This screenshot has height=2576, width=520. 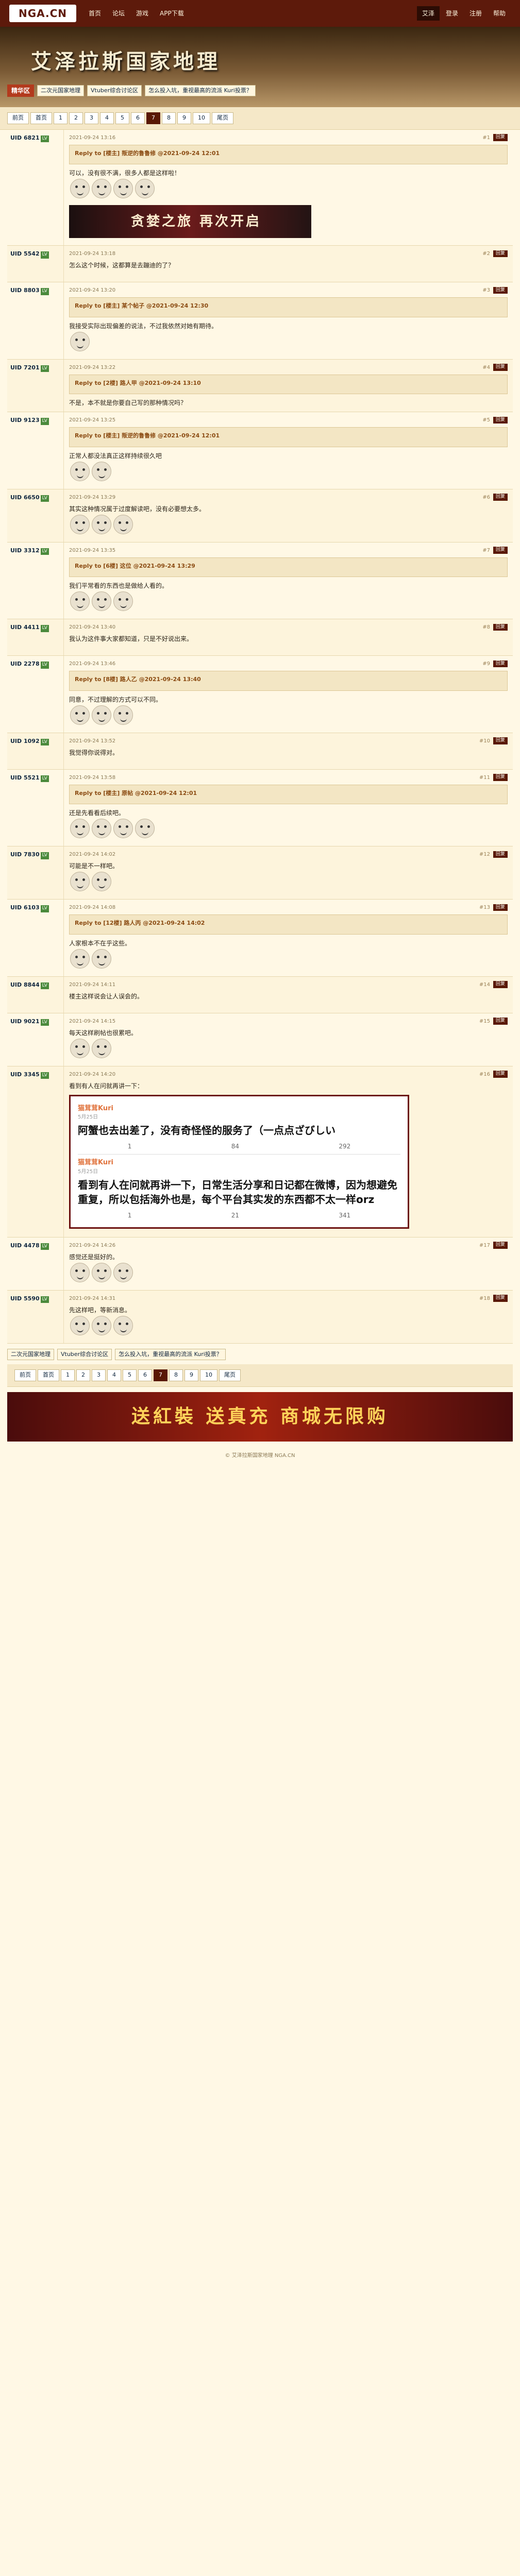 What do you see at coordinates (452, 13) in the screenshot?
I see `nav-login: 登录` at bounding box center [452, 13].